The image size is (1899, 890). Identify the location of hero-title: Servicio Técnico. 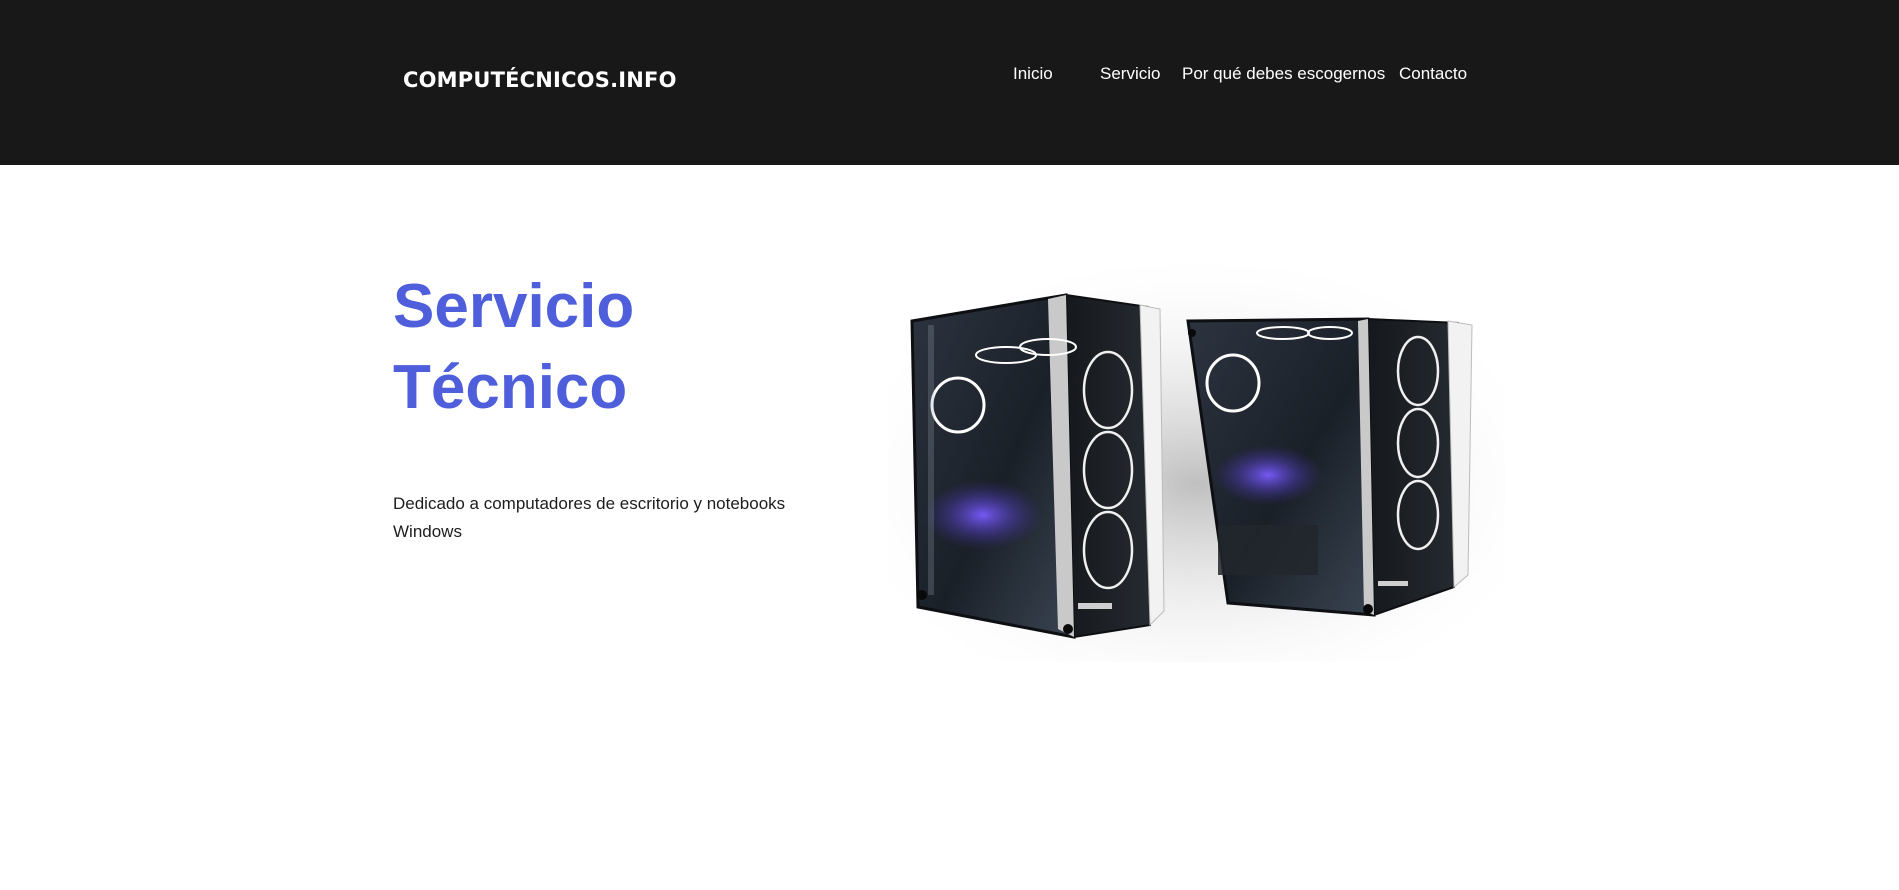
(603, 347).